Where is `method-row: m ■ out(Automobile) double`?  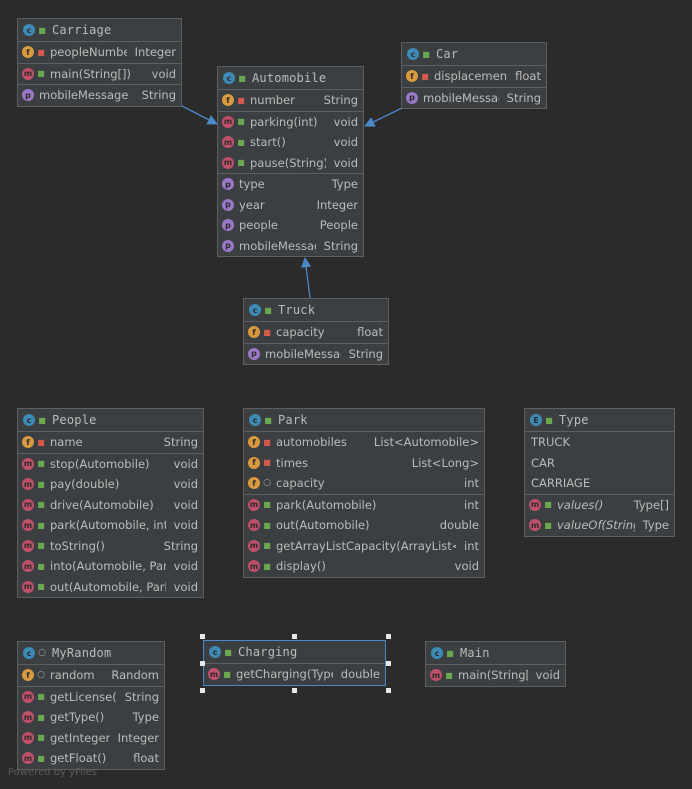 method-row: m ■ out(Automobile) double is located at coordinates (364, 525).